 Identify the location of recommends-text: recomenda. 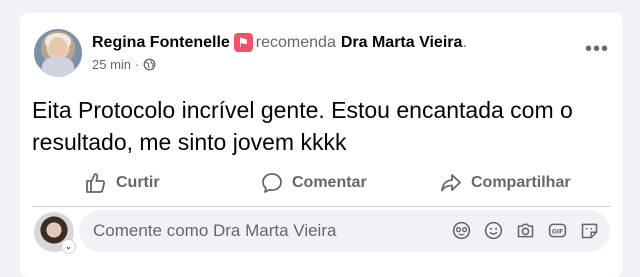
(295, 42).